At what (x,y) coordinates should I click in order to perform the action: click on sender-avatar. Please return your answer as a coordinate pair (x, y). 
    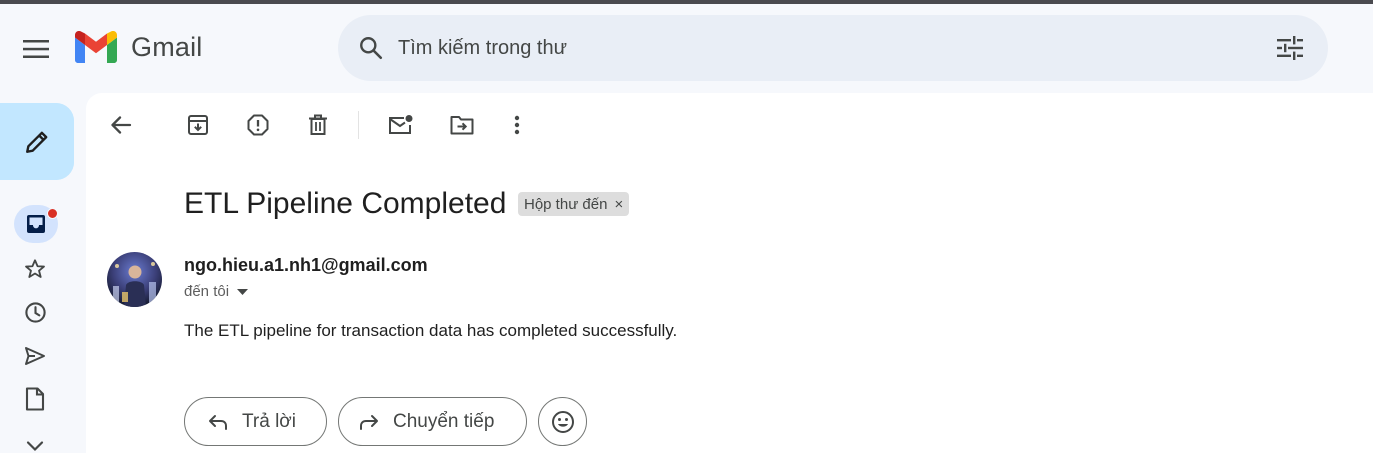
    Looking at the image, I should click on (134, 279).